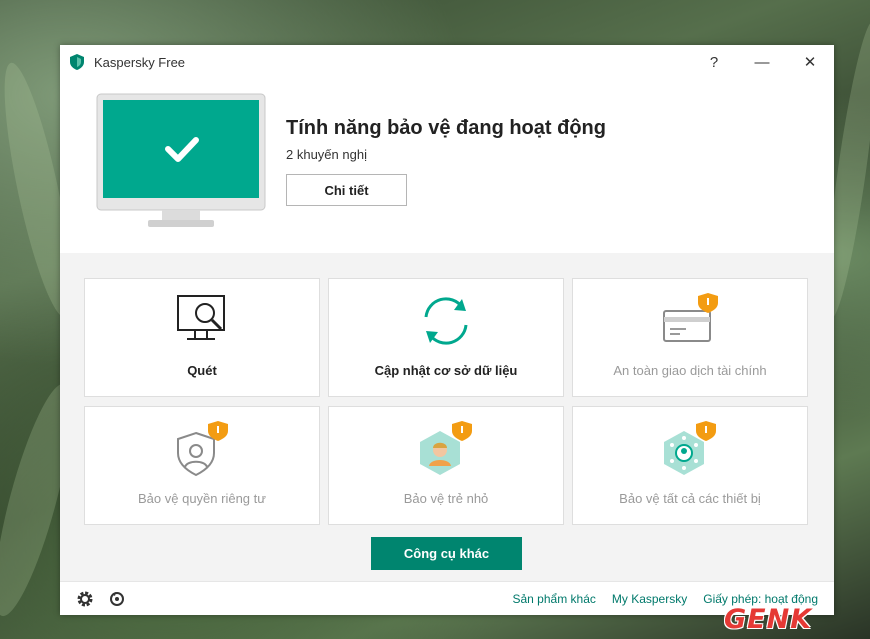  Describe the element at coordinates (202, 449) in the screenshot. I see `privacy-shield-icon` at that location.